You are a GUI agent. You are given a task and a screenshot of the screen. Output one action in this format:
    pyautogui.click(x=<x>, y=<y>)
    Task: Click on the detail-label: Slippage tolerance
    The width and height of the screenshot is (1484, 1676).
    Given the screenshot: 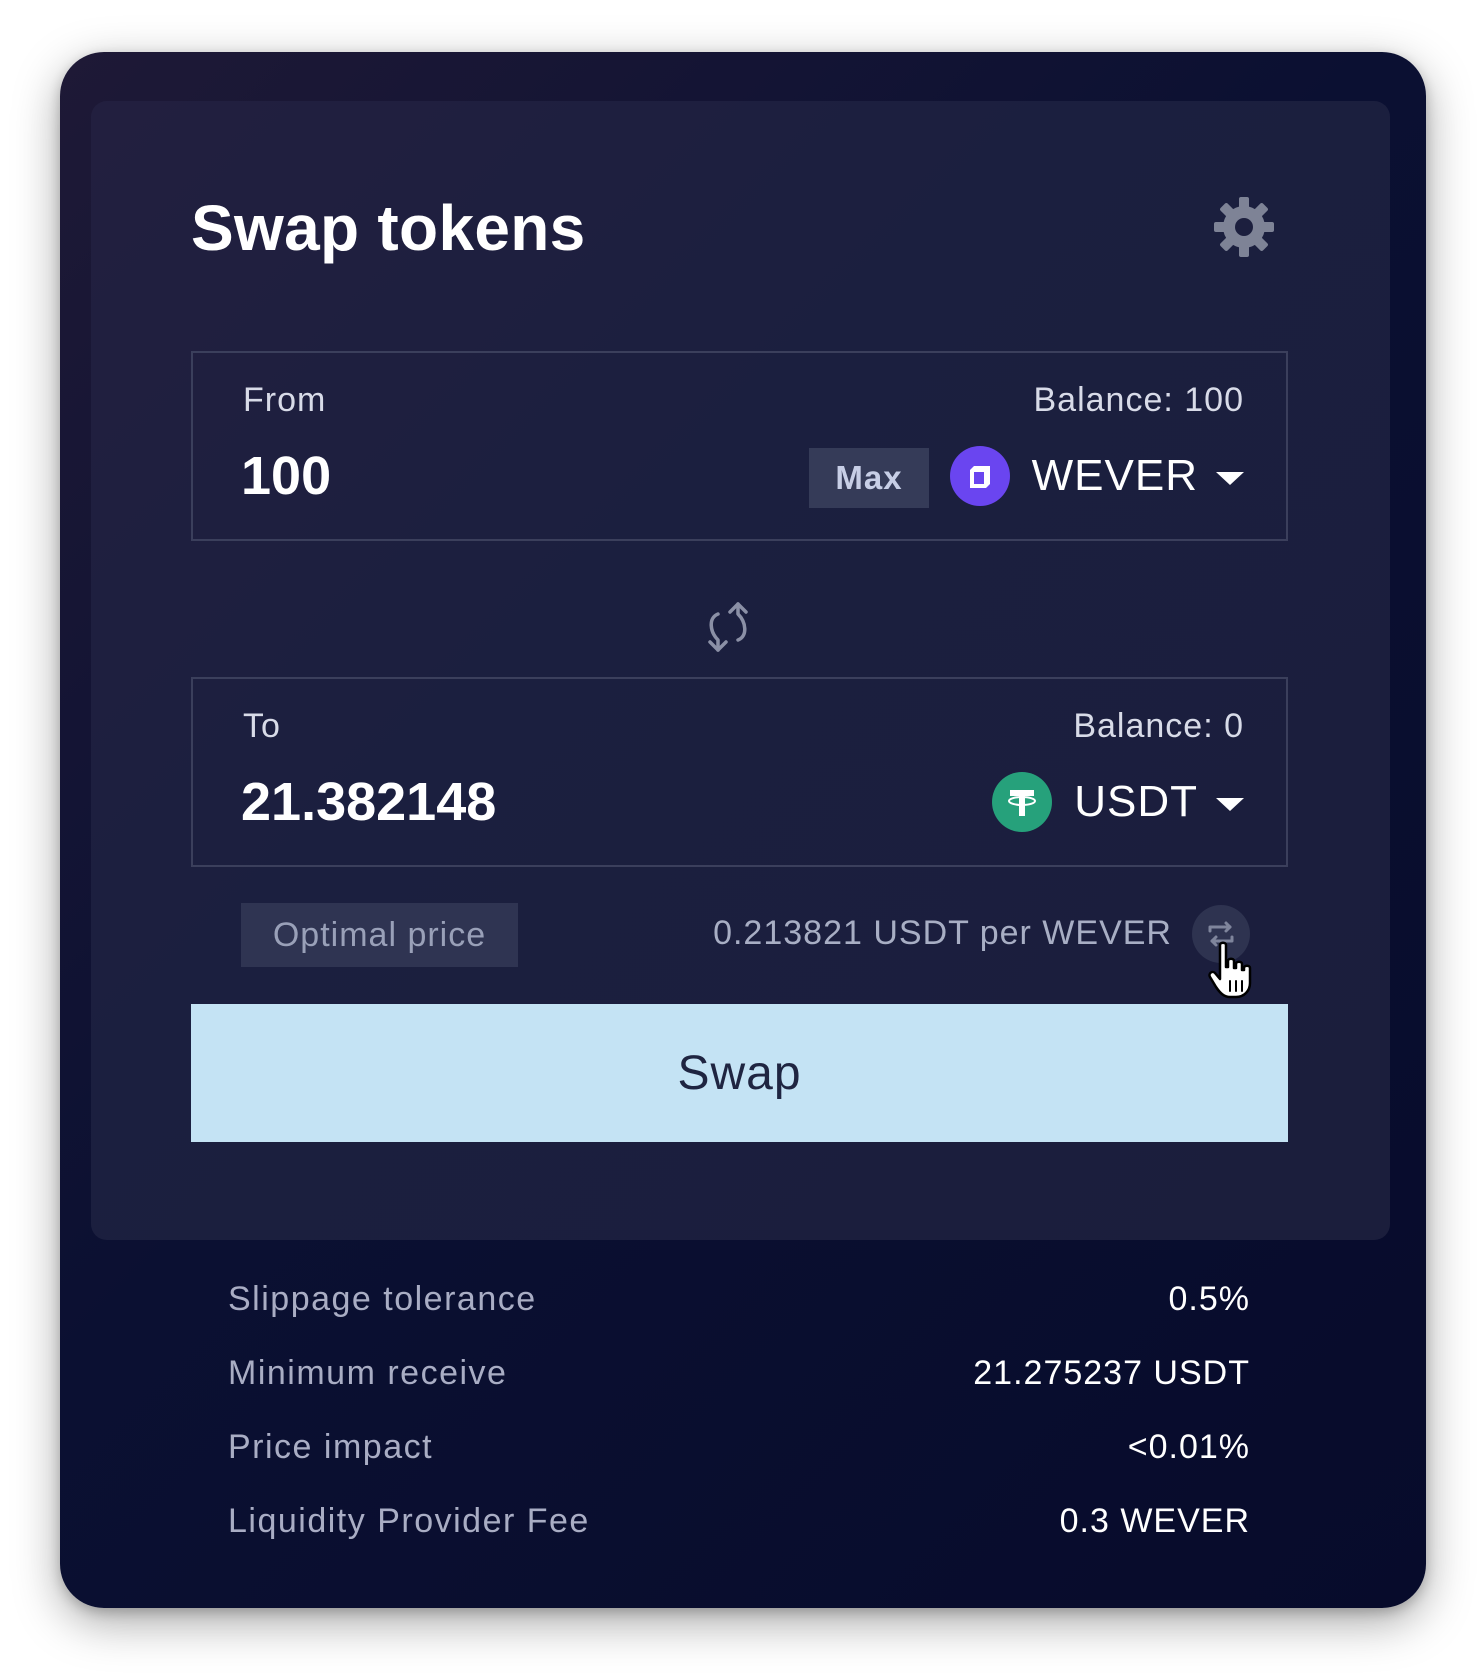 What is the action you would take?
    pyautogui.click(x=382, y=1299)
    